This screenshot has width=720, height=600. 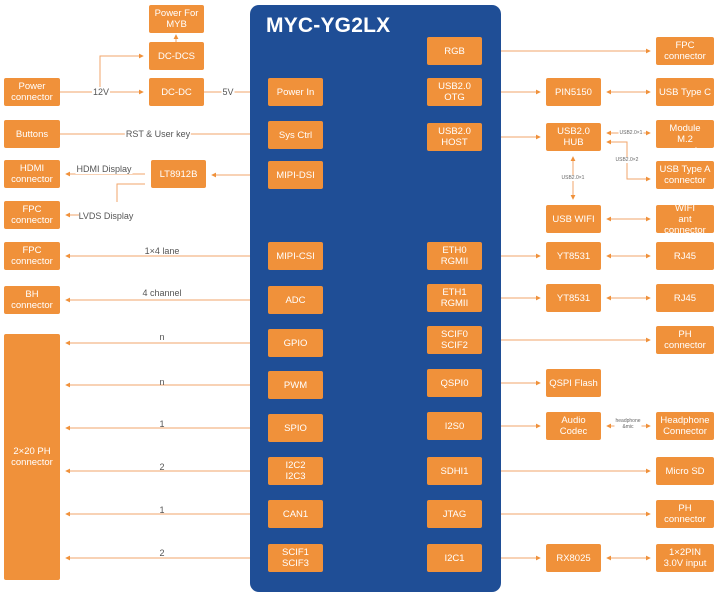 What do you see at coordinates (573, 426) in the screenshot?
I see `block-audio-codec: Audio Codec` at bounding box center [573, 426].